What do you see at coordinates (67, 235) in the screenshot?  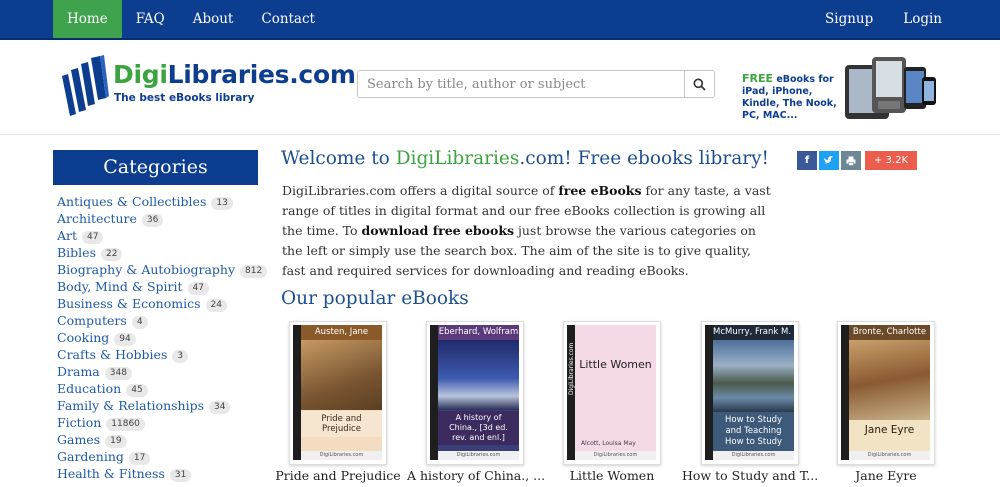 I see `category-link: Art` at bounding box center [67, 235].